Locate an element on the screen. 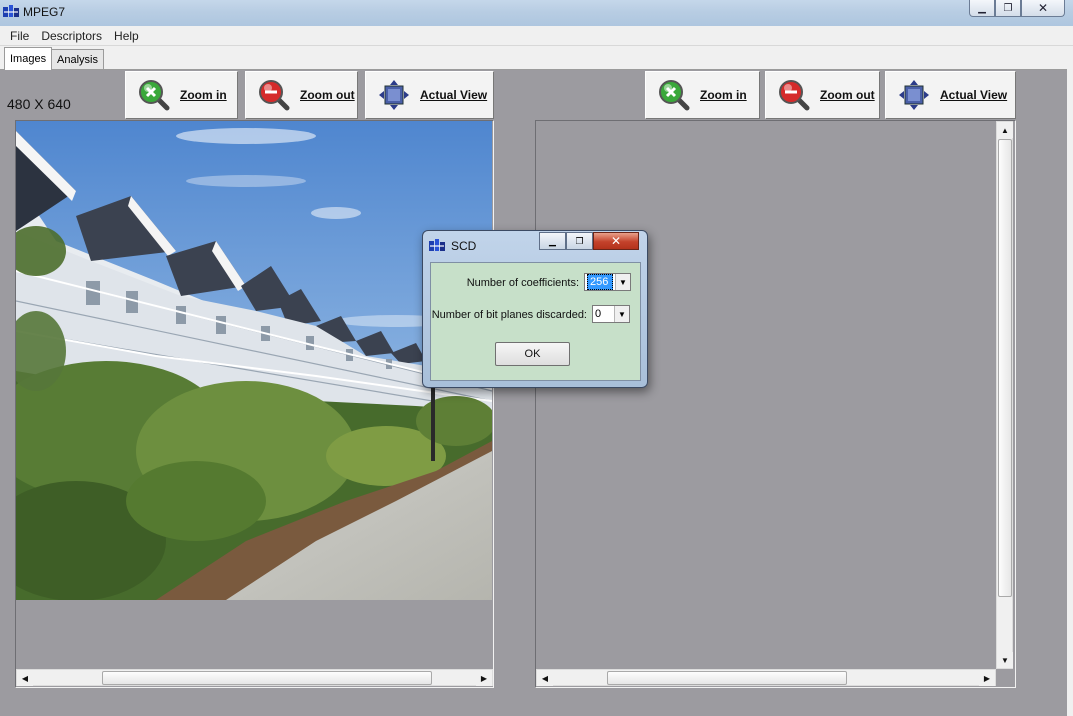  menu-descriptors: Descriptors is located at coordinates (71, 36).